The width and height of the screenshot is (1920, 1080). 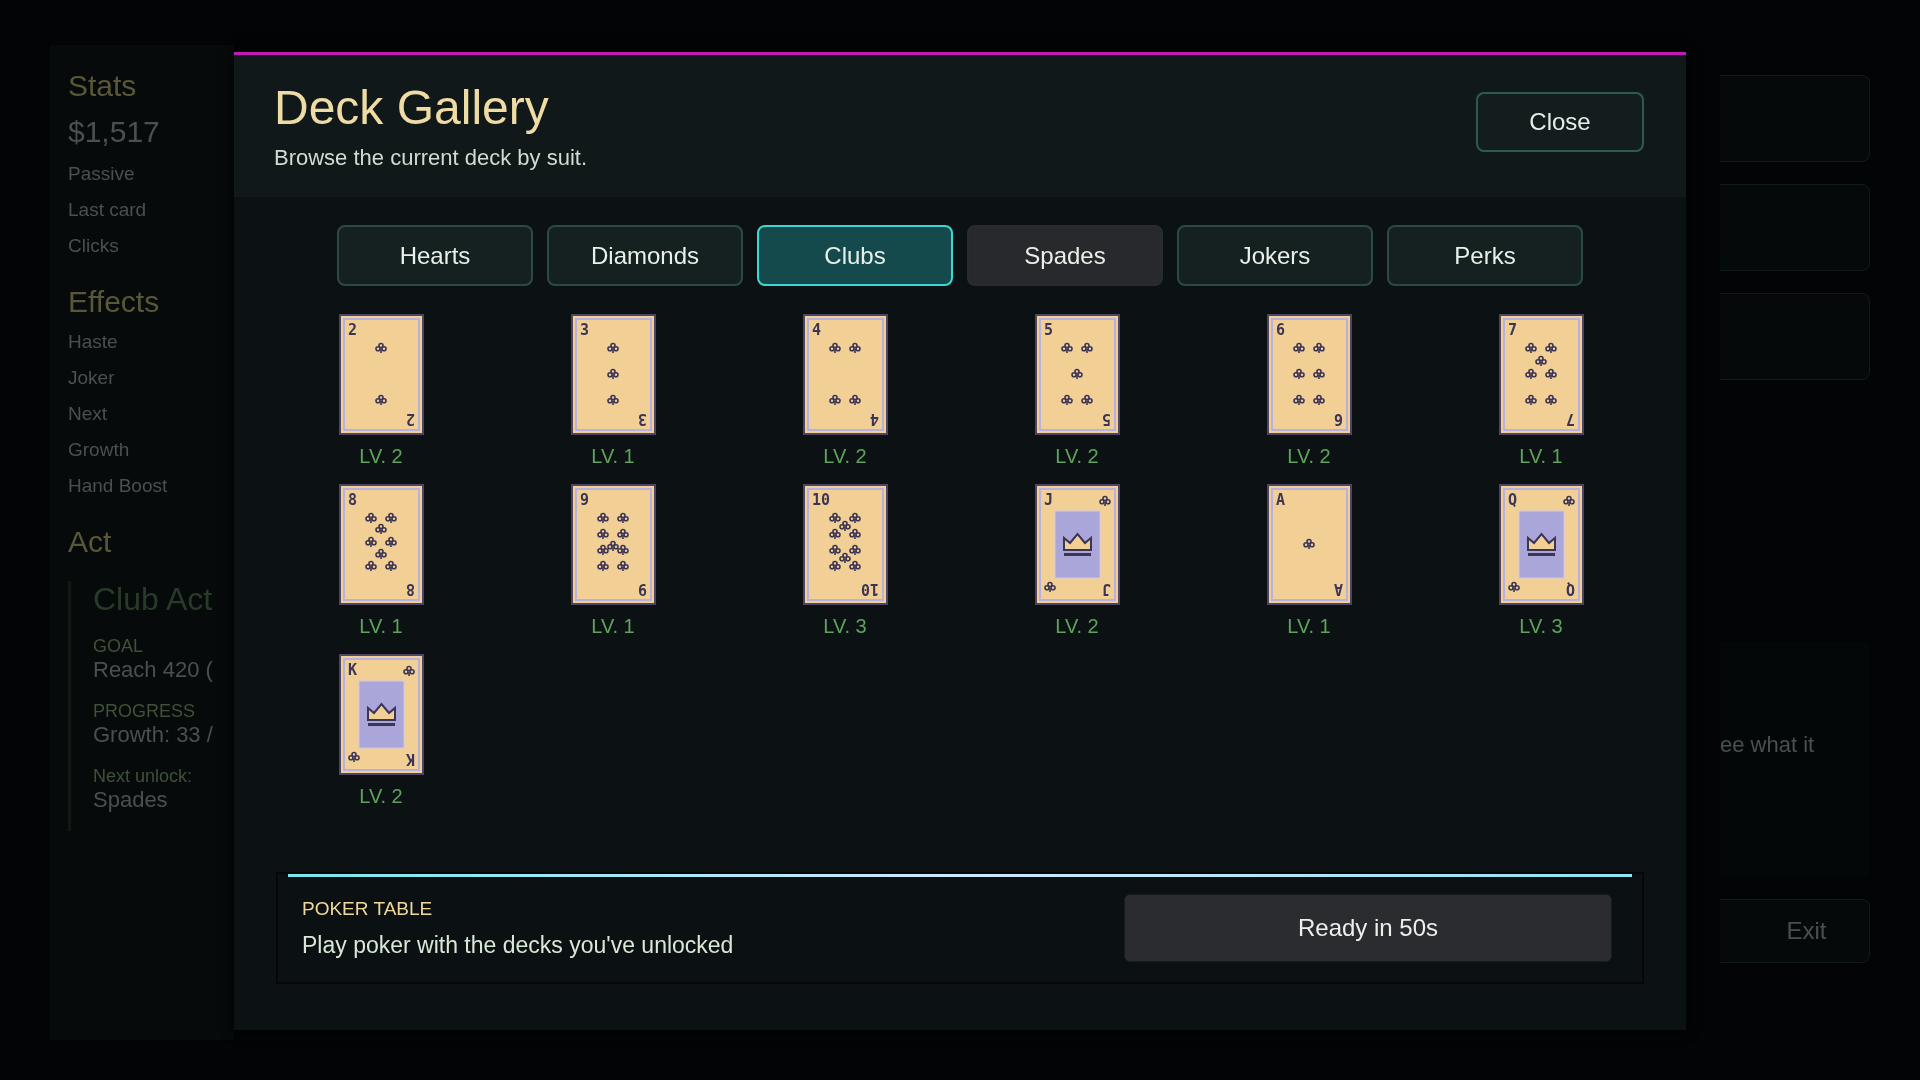 I want to click on ready-button: Ready in 50s, so click(x=1368, y=928).